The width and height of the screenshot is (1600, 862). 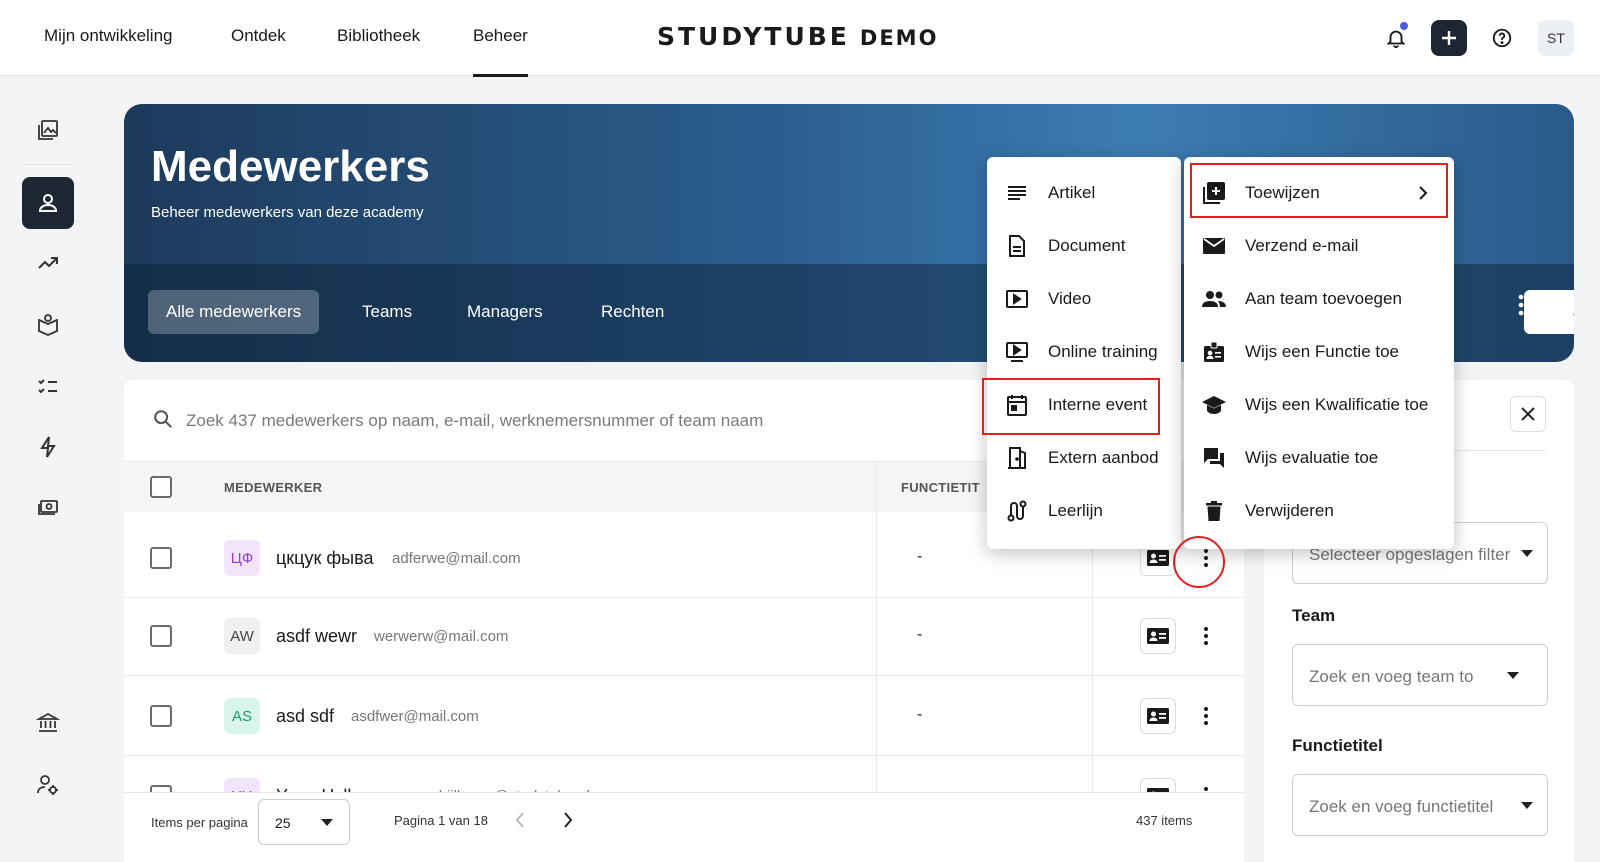 I want to click on employee-name: asdf wewr, so click(x=316, y=636).